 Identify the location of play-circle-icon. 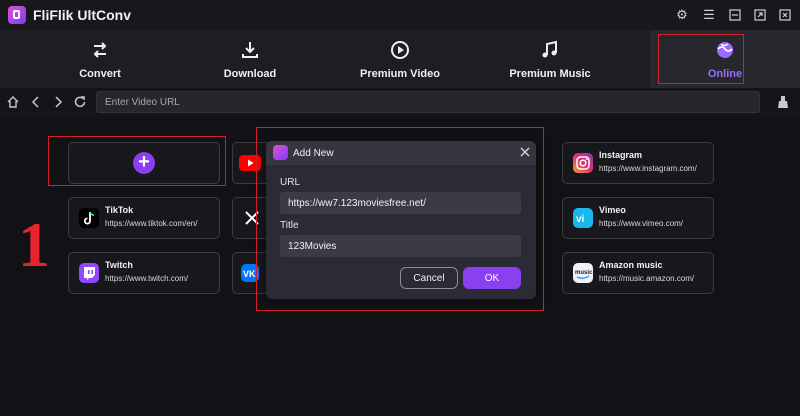
(400, 50).